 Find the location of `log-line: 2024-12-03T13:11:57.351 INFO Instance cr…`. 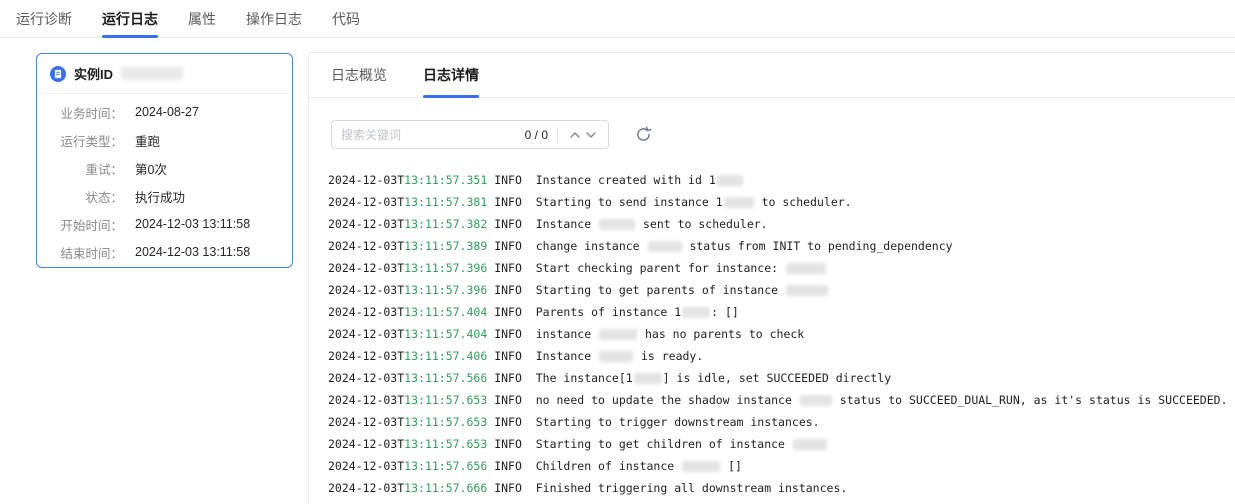

log-line: 2024-12-03T13:11:57.351 INFO Instance cr… is located at coordinates (781, 180).